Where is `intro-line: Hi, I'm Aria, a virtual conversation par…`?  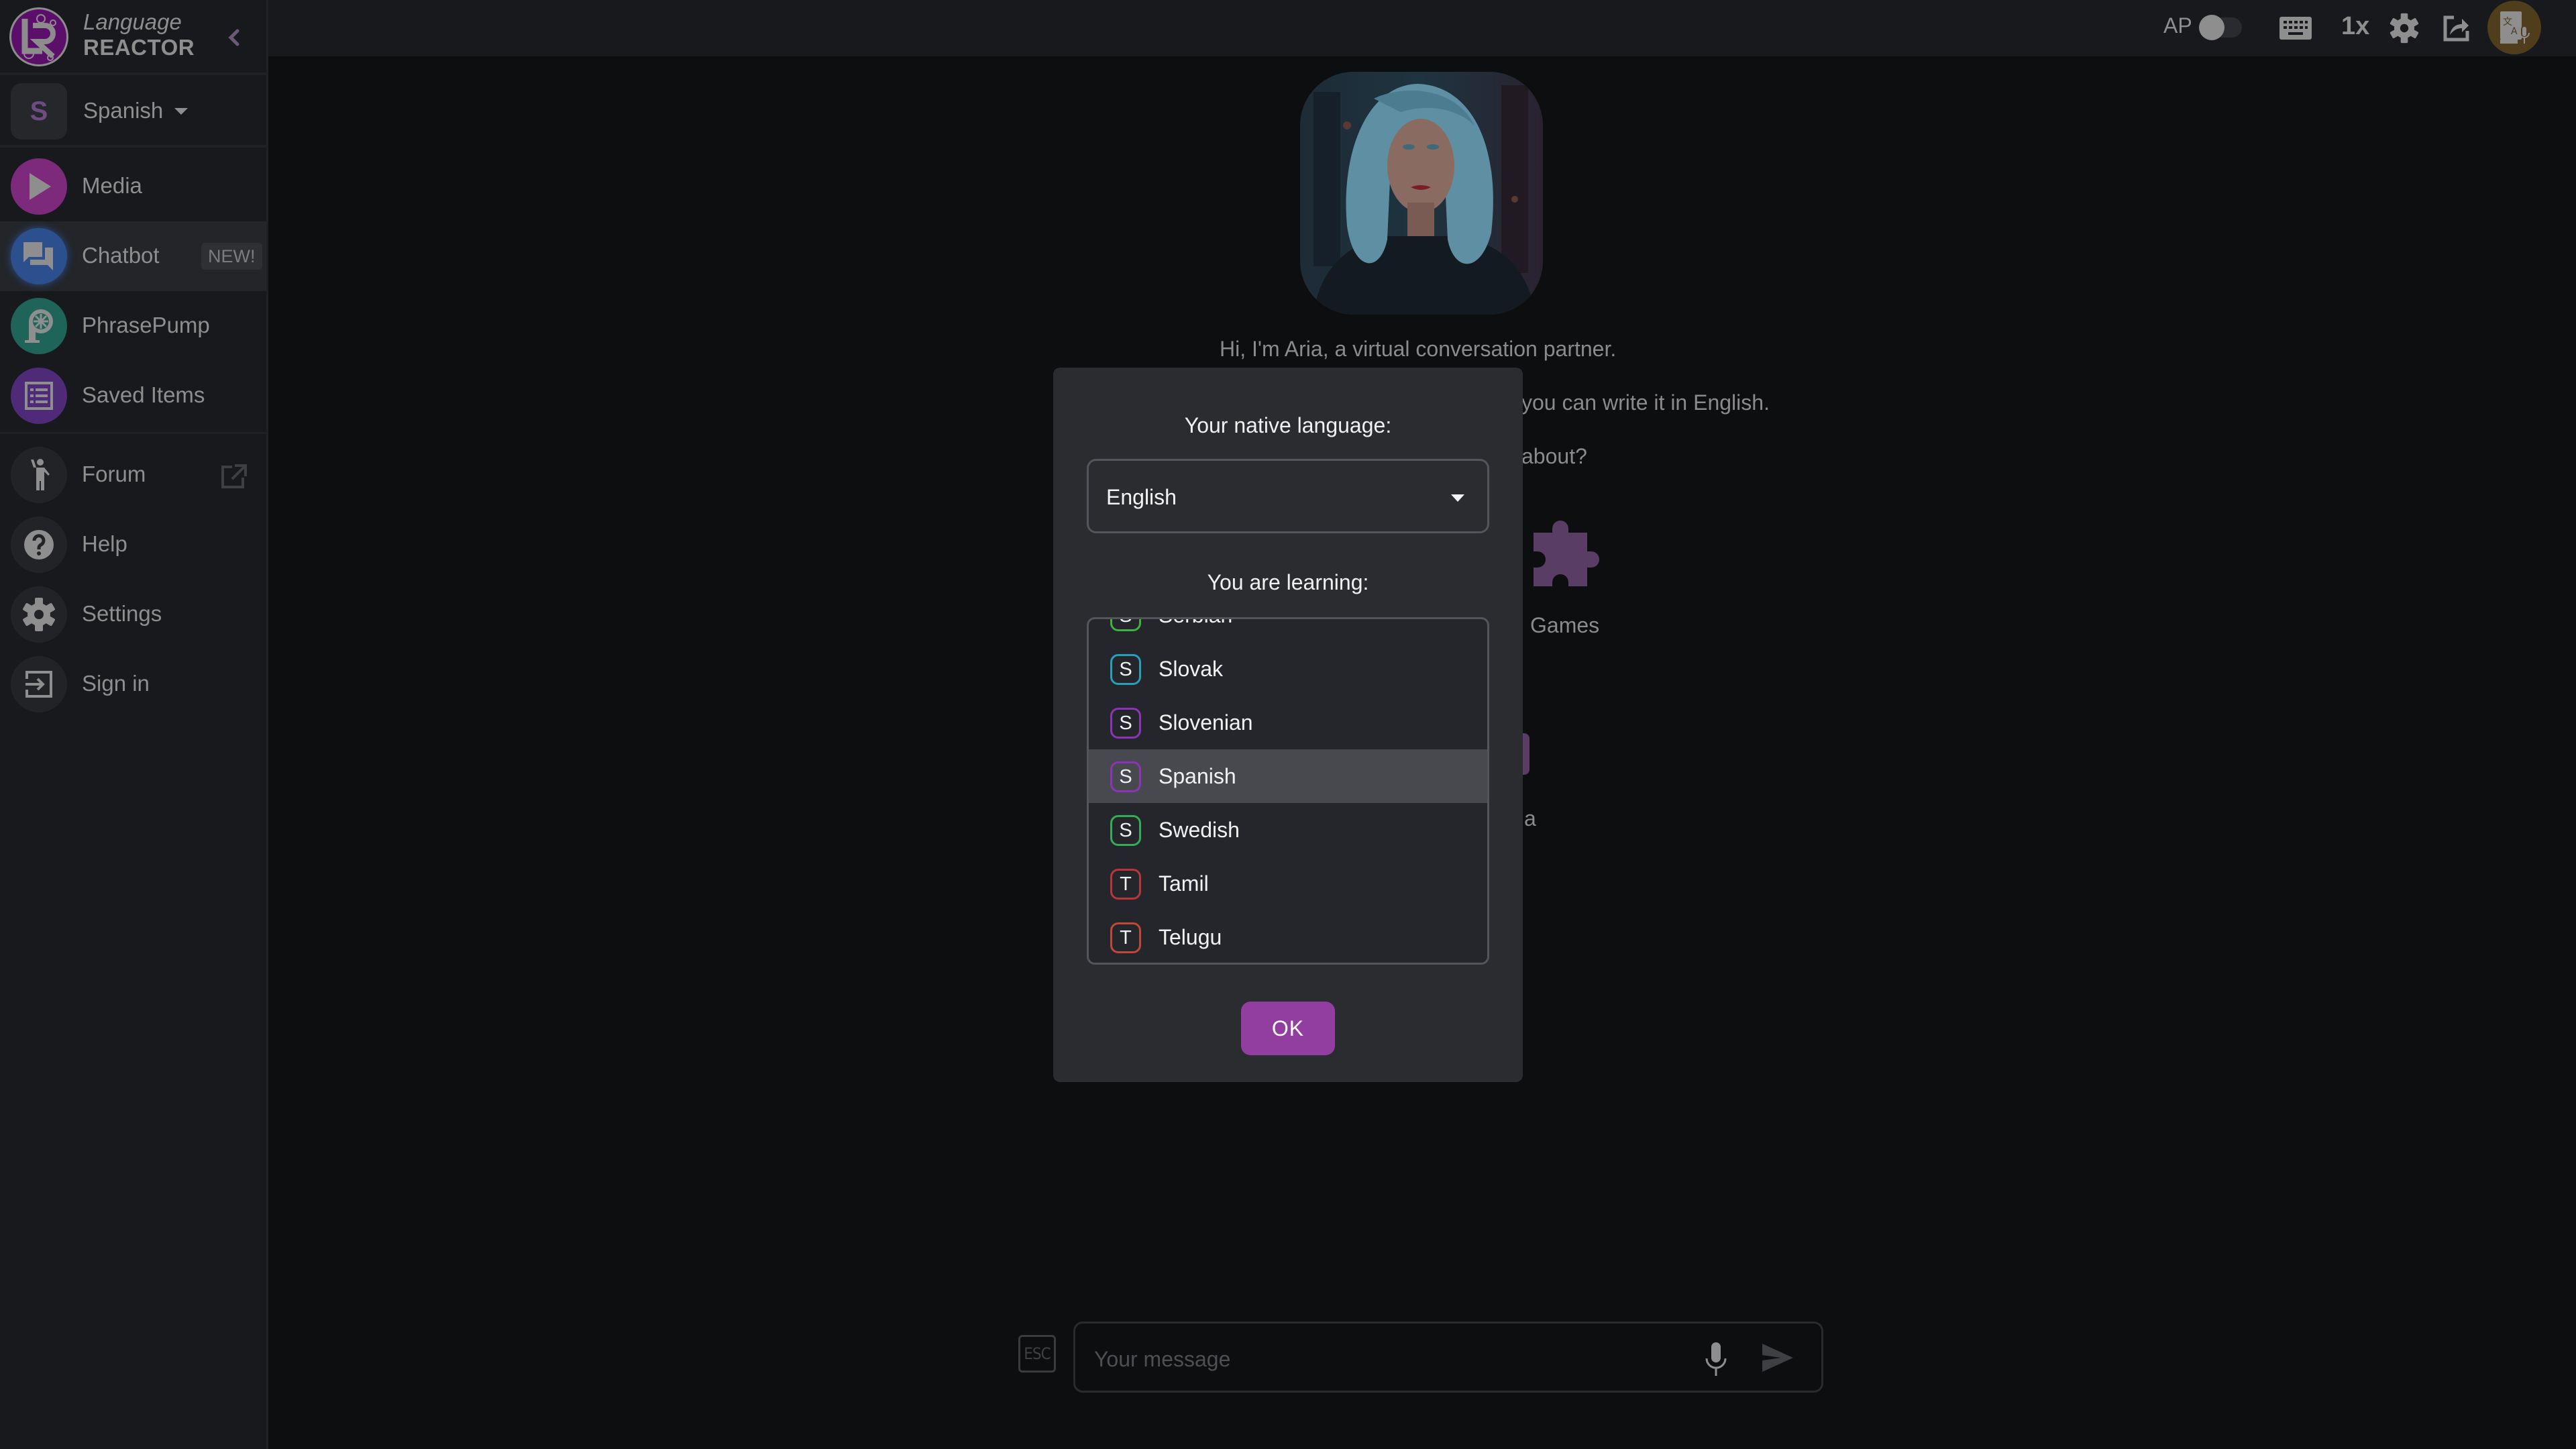 intro-line: Hi, I'm Aria, a virtual conversation par… is located at coordinates (1418, 349).